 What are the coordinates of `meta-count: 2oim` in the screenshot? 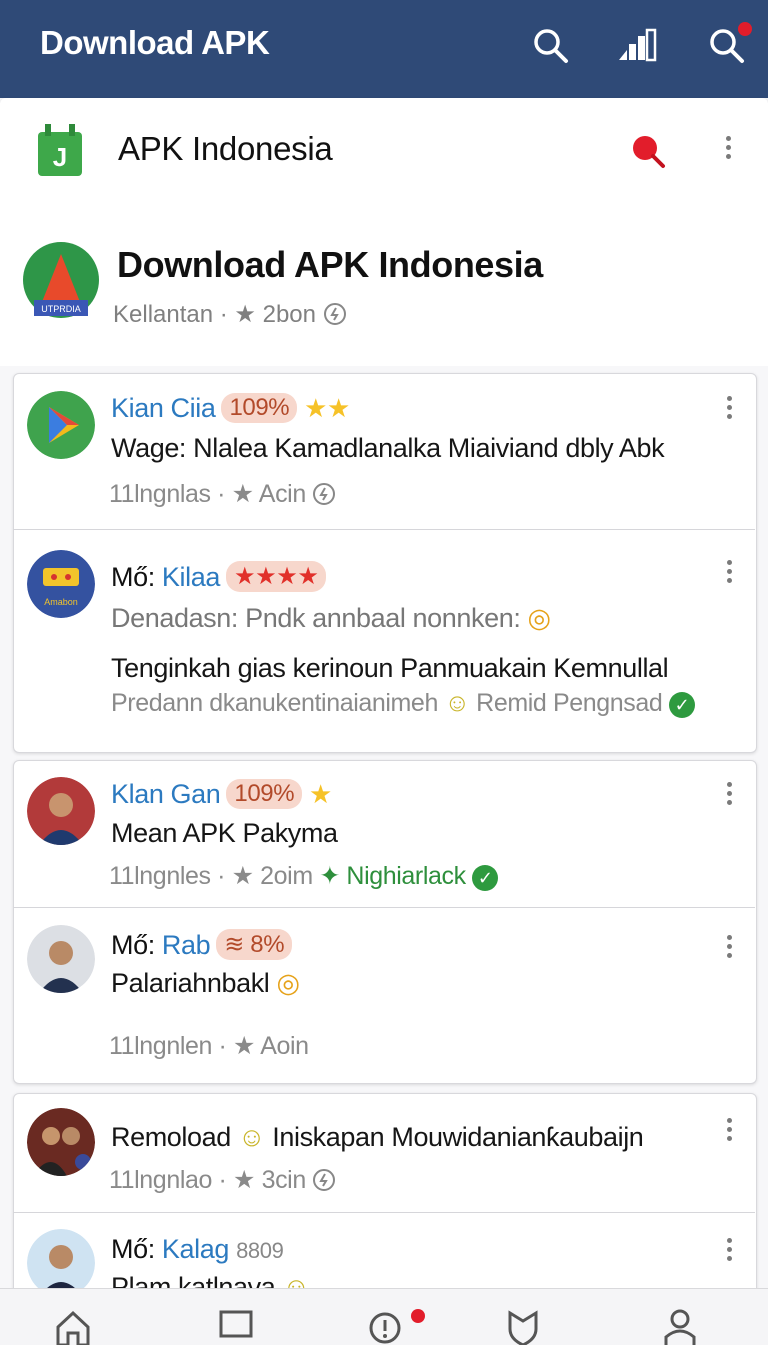 It's located at (286, 876).